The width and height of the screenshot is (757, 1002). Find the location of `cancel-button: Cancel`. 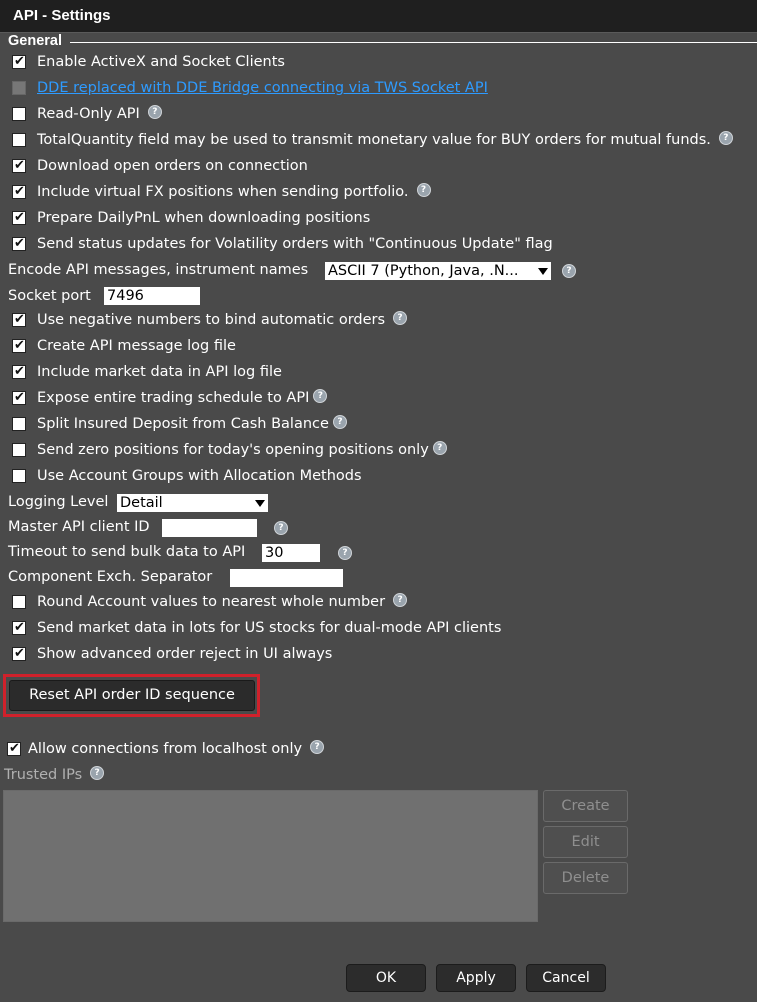

cancel-button: Cancel is located at coordinates (566, 978).